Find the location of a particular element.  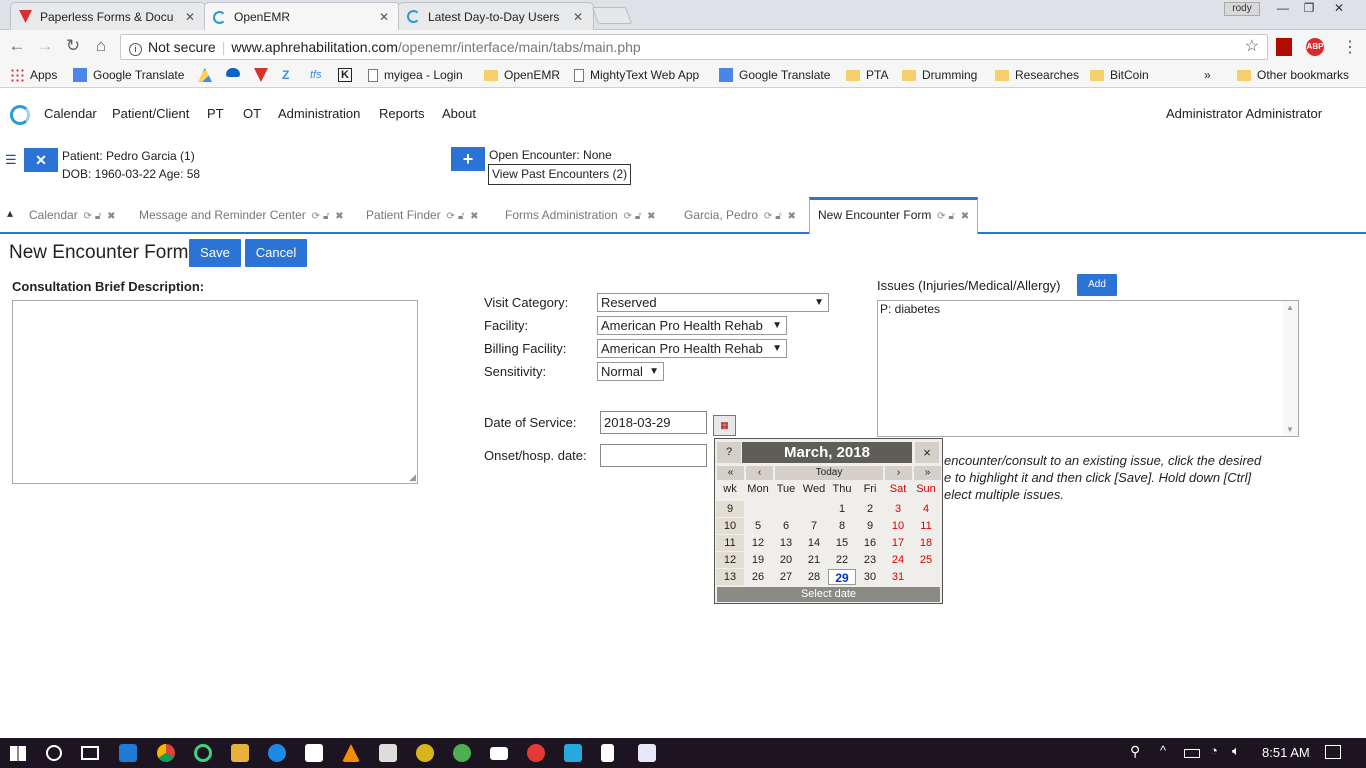

bookmark-mightytext: MightyText Web App is located at coordinates (636, 75).